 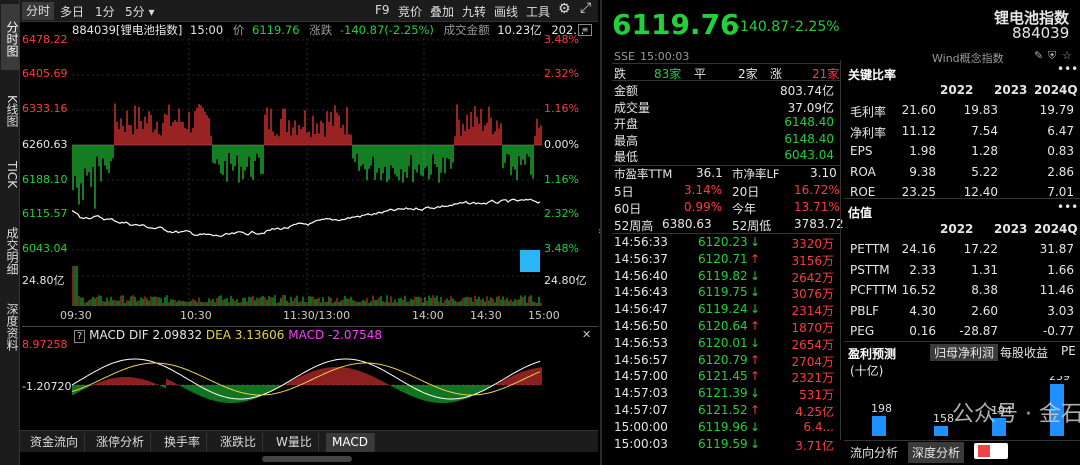 I want to click on star-icon: ☆, so click(x=1067, y=55).